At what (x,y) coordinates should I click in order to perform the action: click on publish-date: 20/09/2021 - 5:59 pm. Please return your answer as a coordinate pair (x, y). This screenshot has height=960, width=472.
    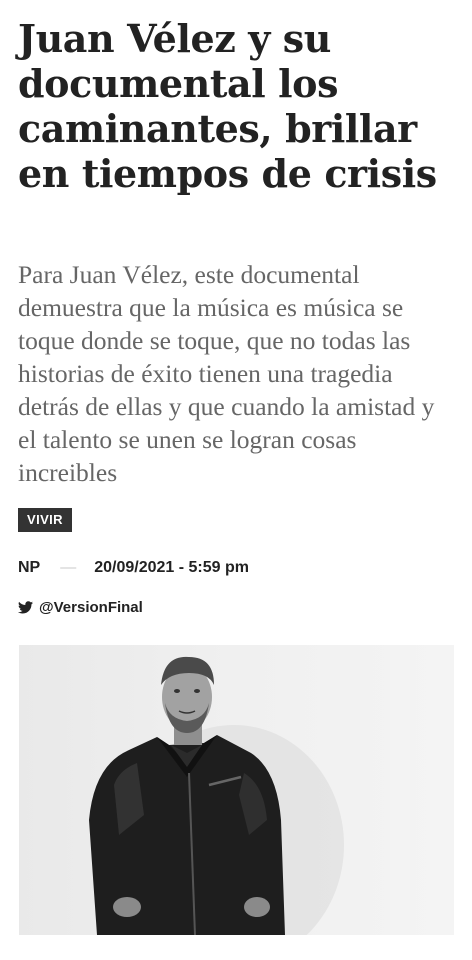
    Looking at the image, I should click on (171, 567).